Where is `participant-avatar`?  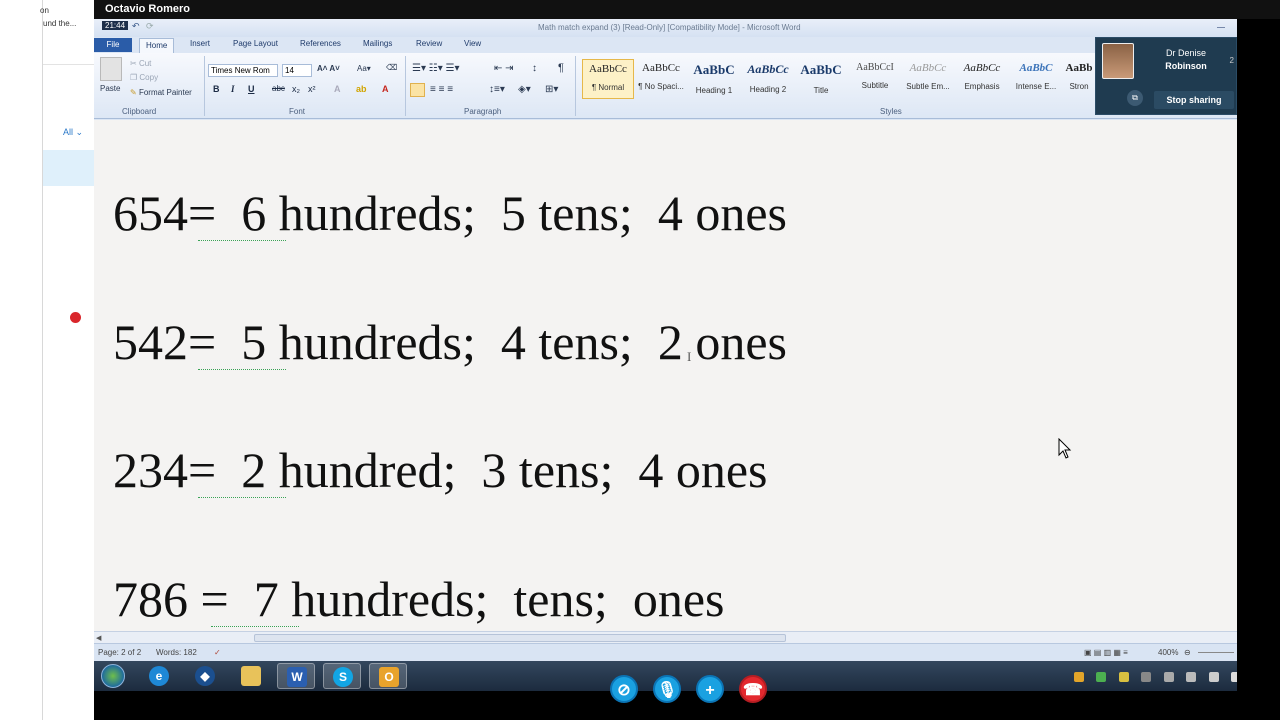
participant-avatar is located at coordinates (1118, 61).